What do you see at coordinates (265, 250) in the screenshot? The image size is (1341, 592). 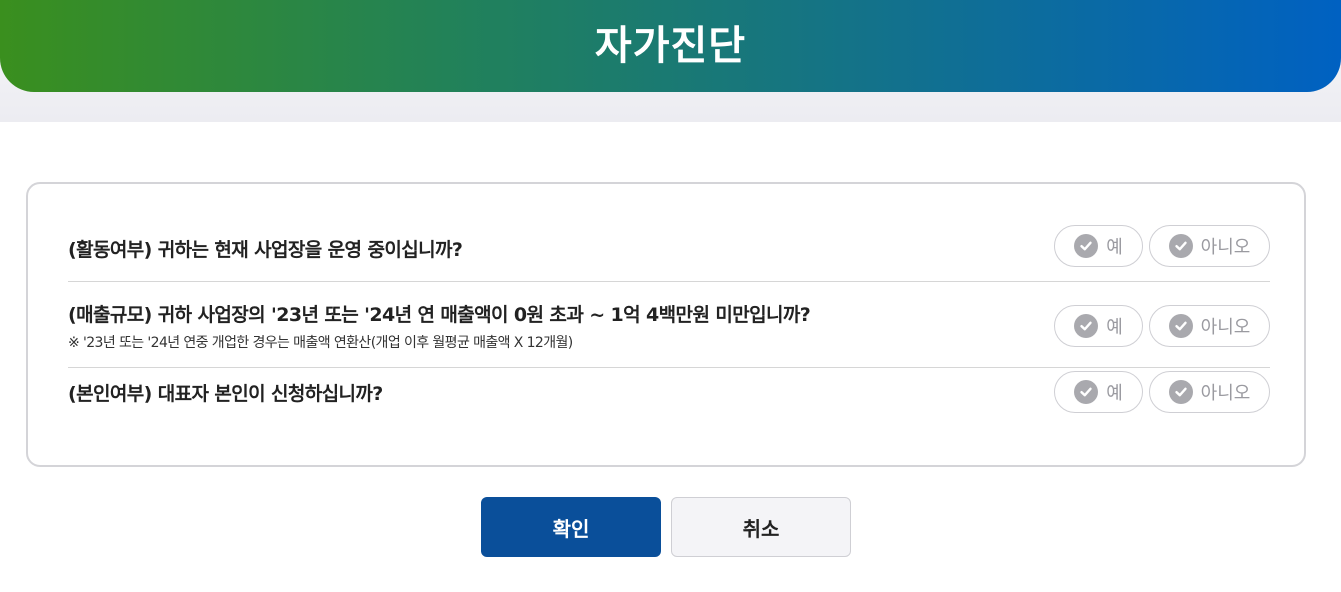 I see `question-text: (활동여부) 귀하는 현재 사업장을 운영 중이십니까?` at bounding box center [265, 250].